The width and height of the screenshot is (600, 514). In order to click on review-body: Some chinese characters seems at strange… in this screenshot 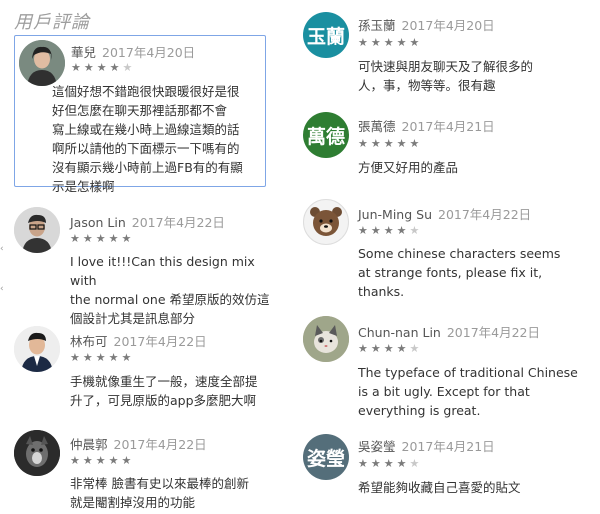, I will do `click(459, 272)`.